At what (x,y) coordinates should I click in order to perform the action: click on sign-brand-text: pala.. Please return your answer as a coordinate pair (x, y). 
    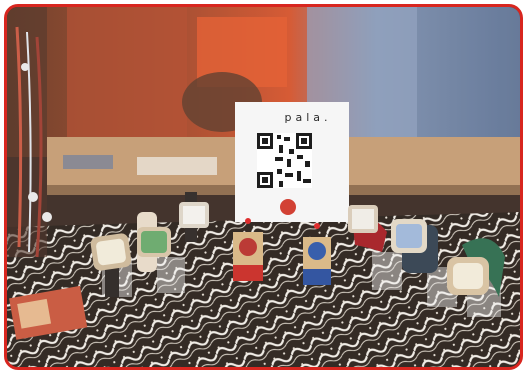
    Looking at the image, I should click on (308, 117).